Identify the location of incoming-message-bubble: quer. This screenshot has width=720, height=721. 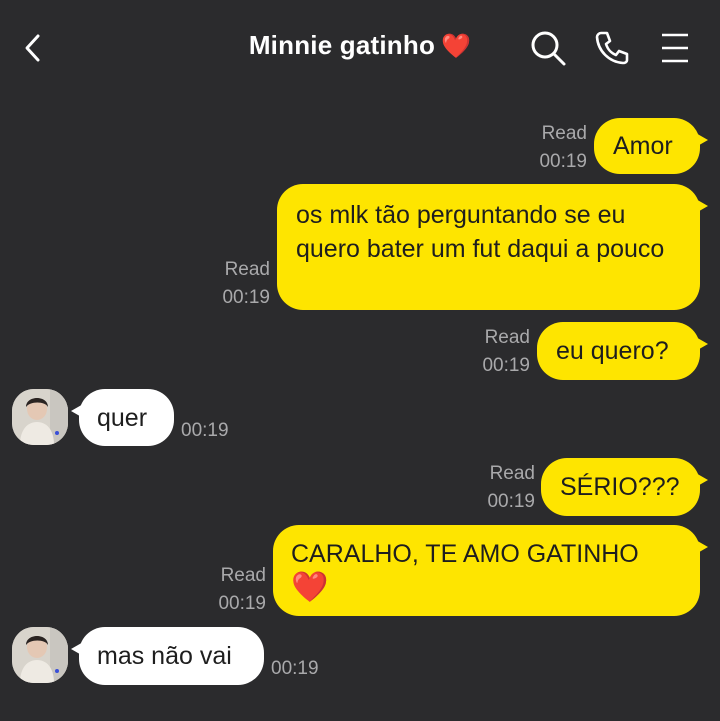
(122, 417).